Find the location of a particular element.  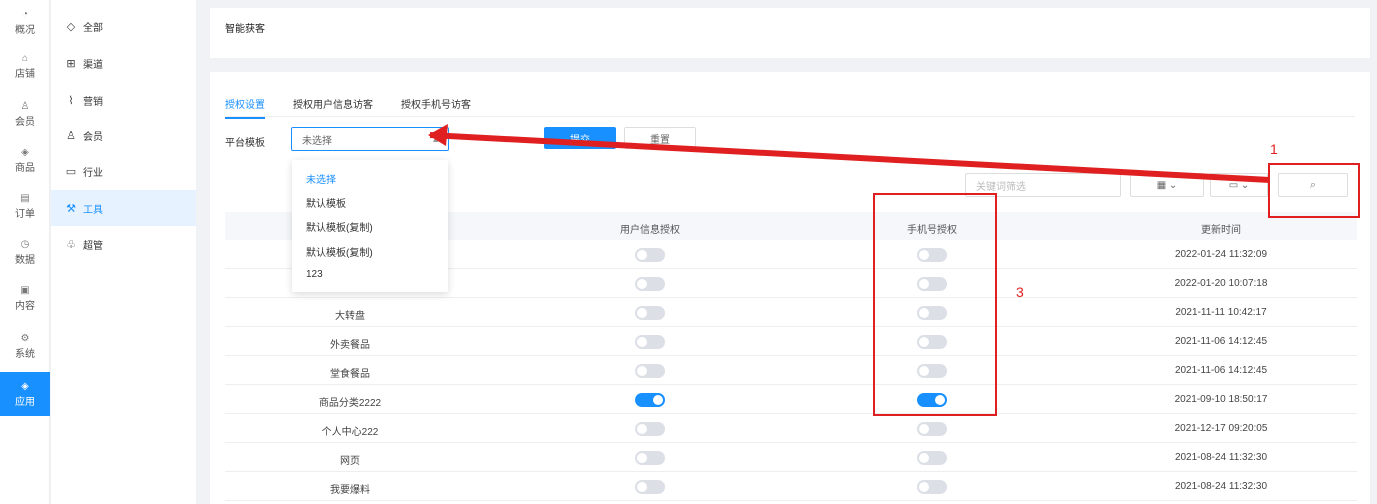

rail-item-label: 应用 is located at coordinates (25, 402).